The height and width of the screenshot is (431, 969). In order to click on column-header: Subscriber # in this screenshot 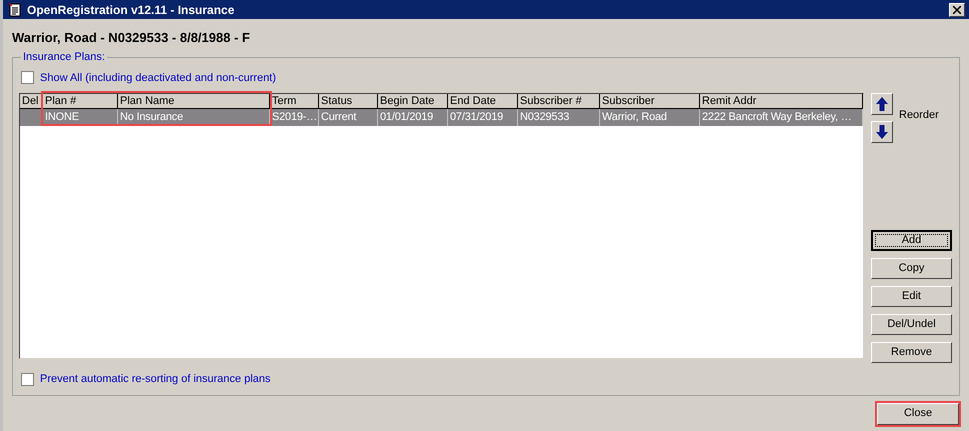, I will do `click(559, 101)`.